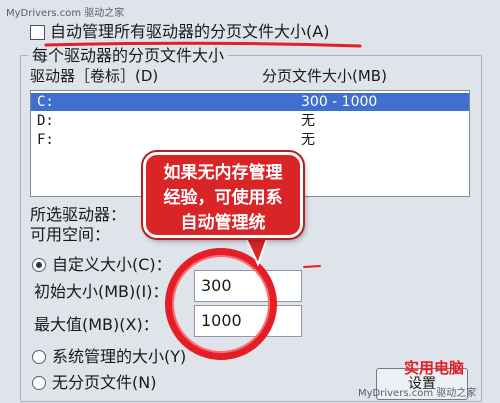 Image resolution: width=500 pixels, height=403 pixels. I want to click on logo-text: 实用电脑, so click(434, 368).